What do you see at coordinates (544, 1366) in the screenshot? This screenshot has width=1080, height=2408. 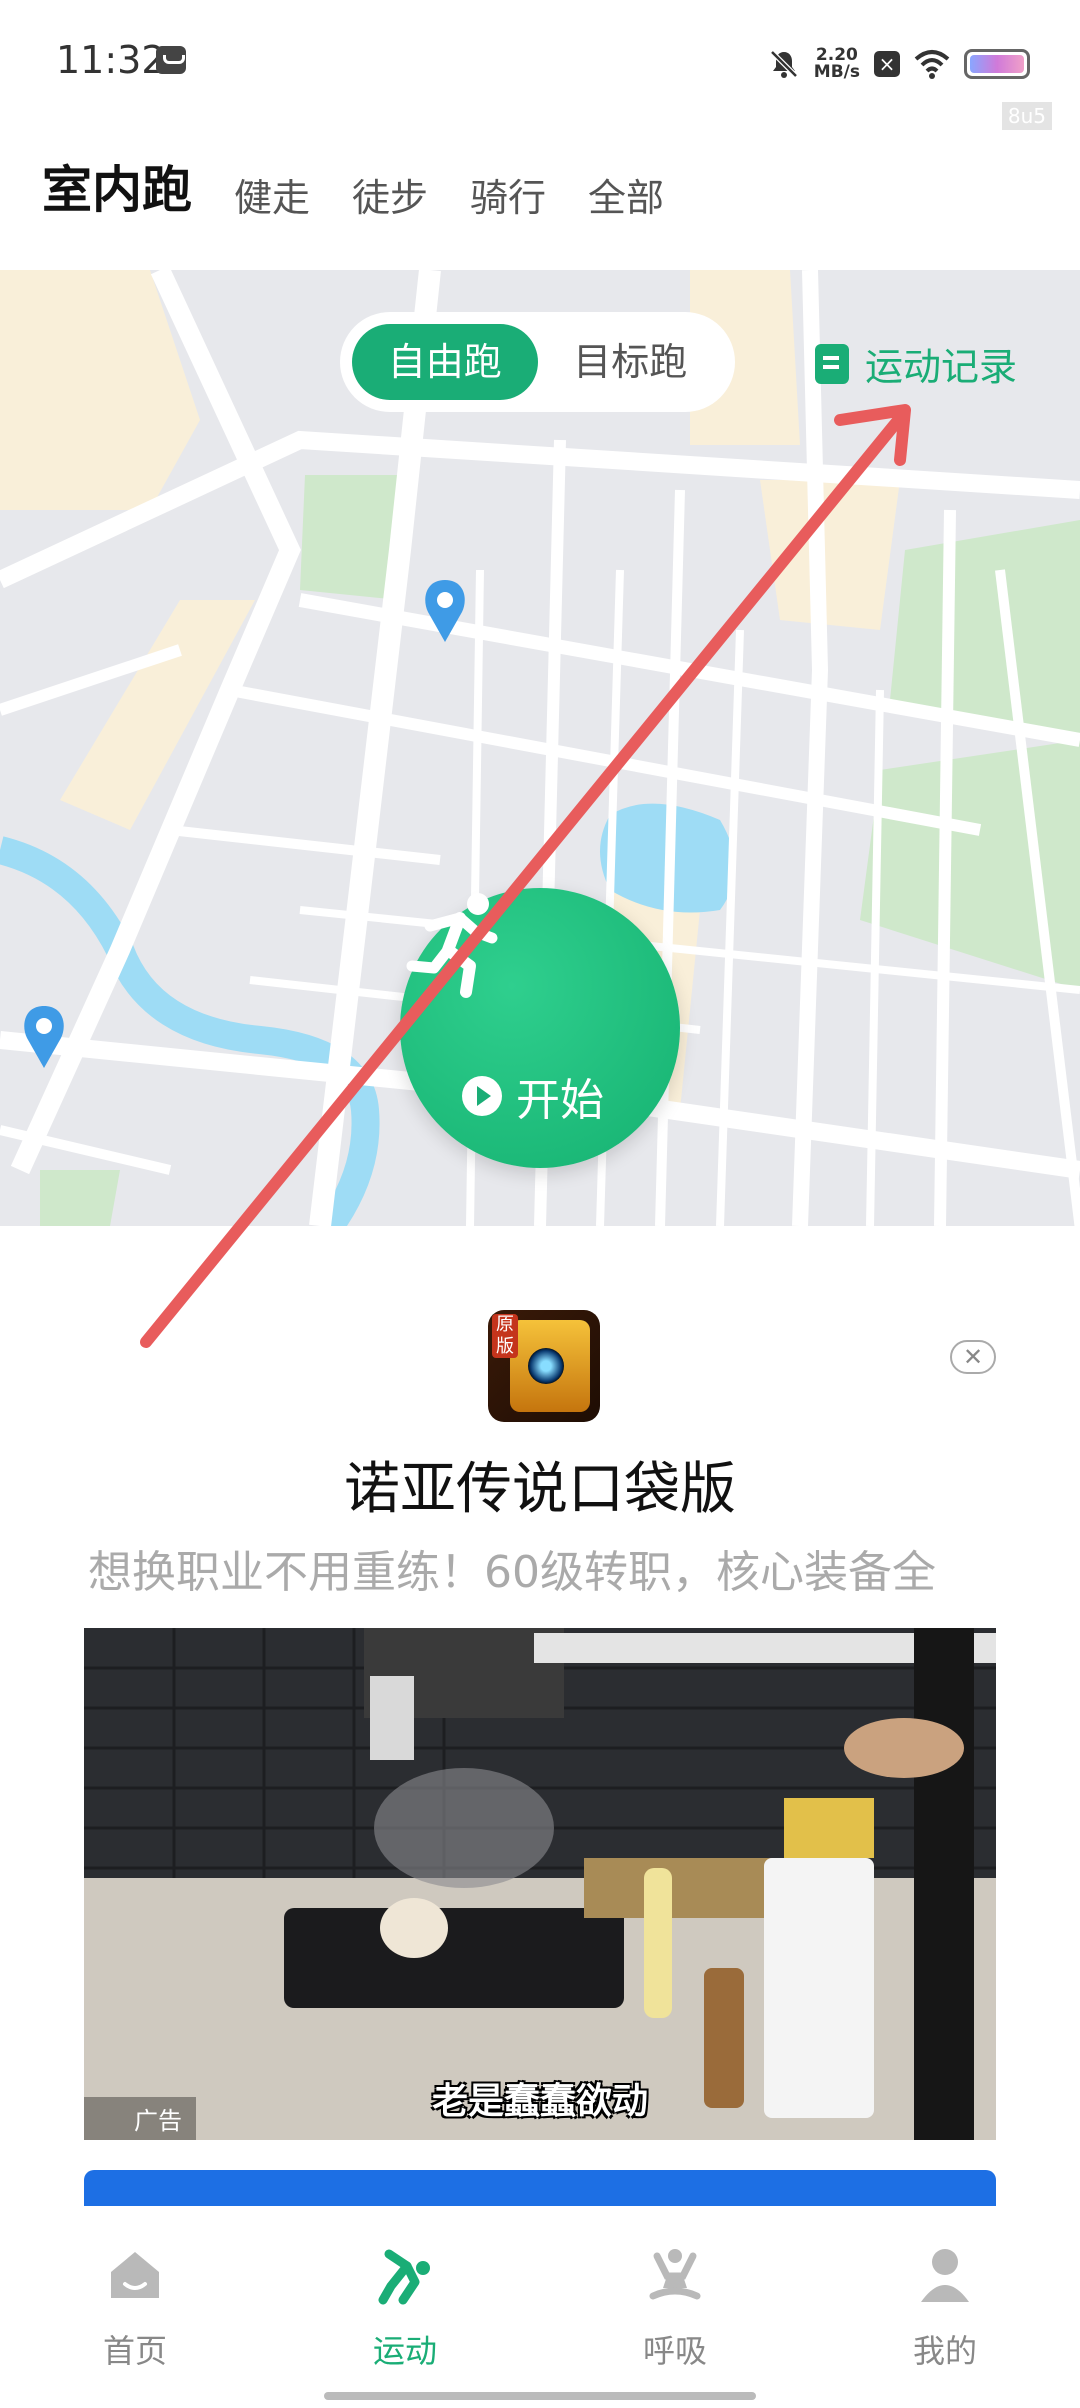 I see `game-app-icon: 原版` at bounding box center [544, 1366].